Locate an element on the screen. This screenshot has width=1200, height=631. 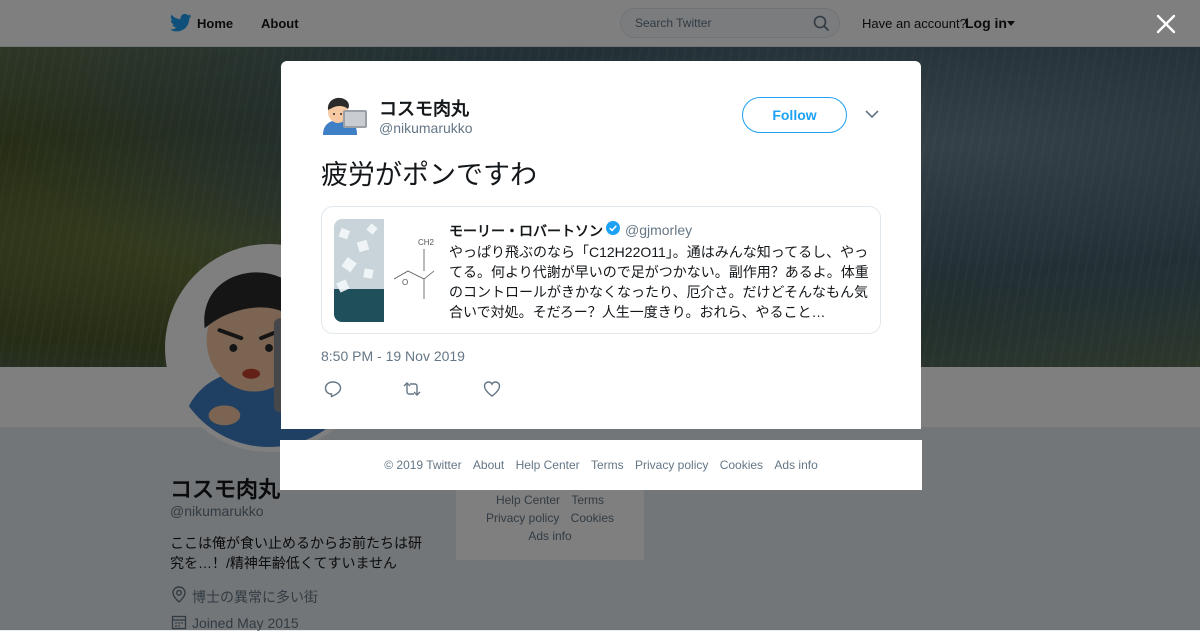
footer-help-center-link: Help Center is located at coordinates (548, 465).